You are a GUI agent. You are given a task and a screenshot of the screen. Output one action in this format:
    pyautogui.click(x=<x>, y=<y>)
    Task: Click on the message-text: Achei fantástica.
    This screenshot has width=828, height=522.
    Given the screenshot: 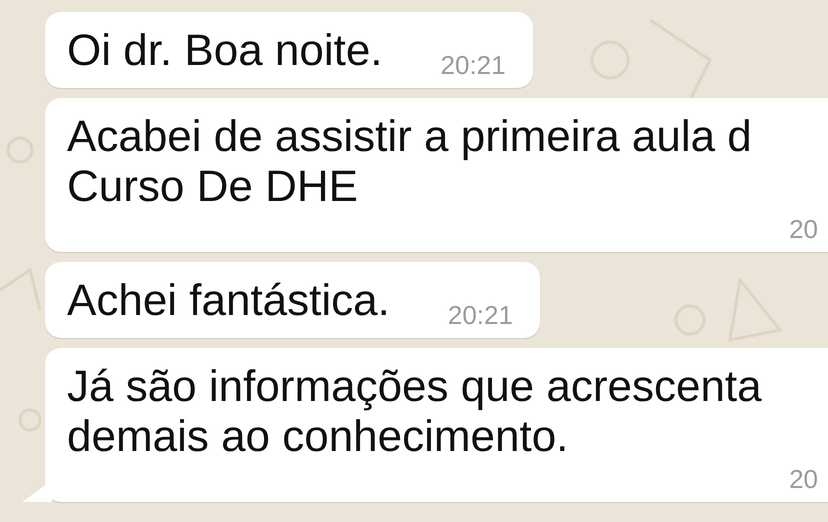 What is the action you would take?
    pyautogui.click(x=228, y=301)
    